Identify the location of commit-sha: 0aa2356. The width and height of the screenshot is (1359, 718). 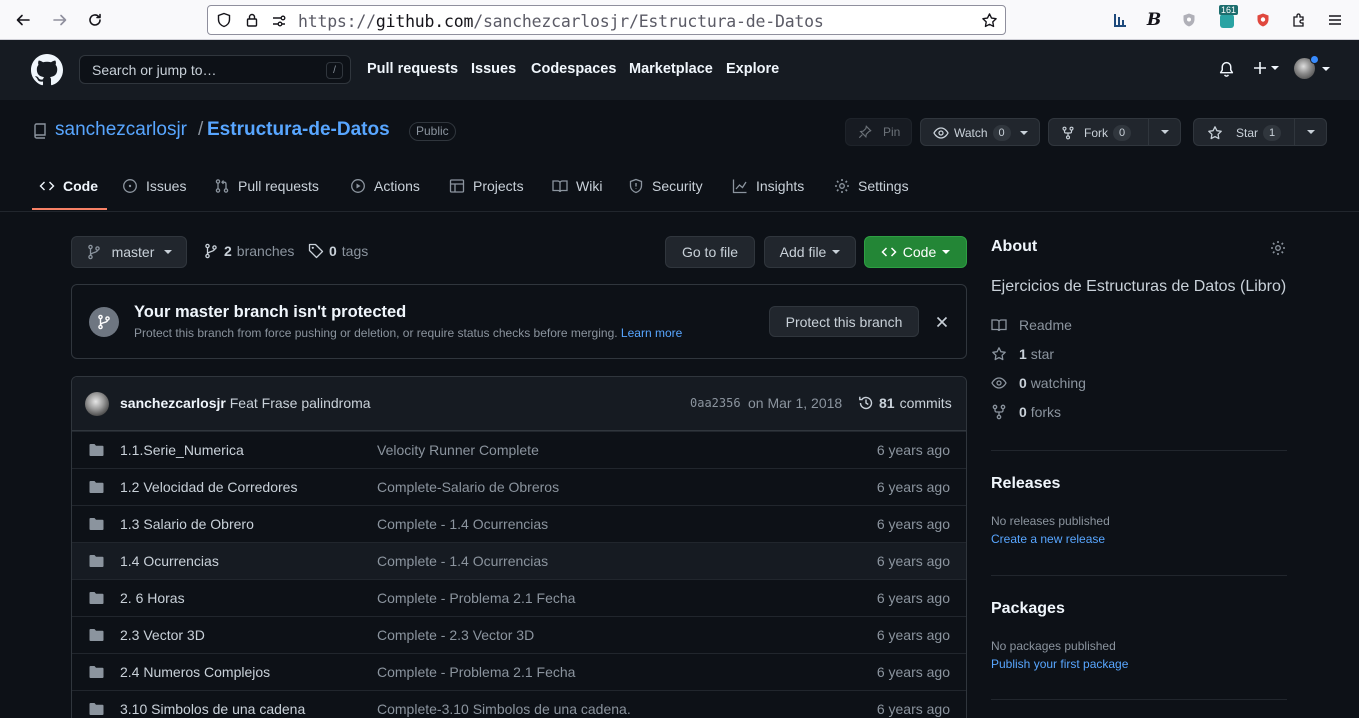
(715, 403).